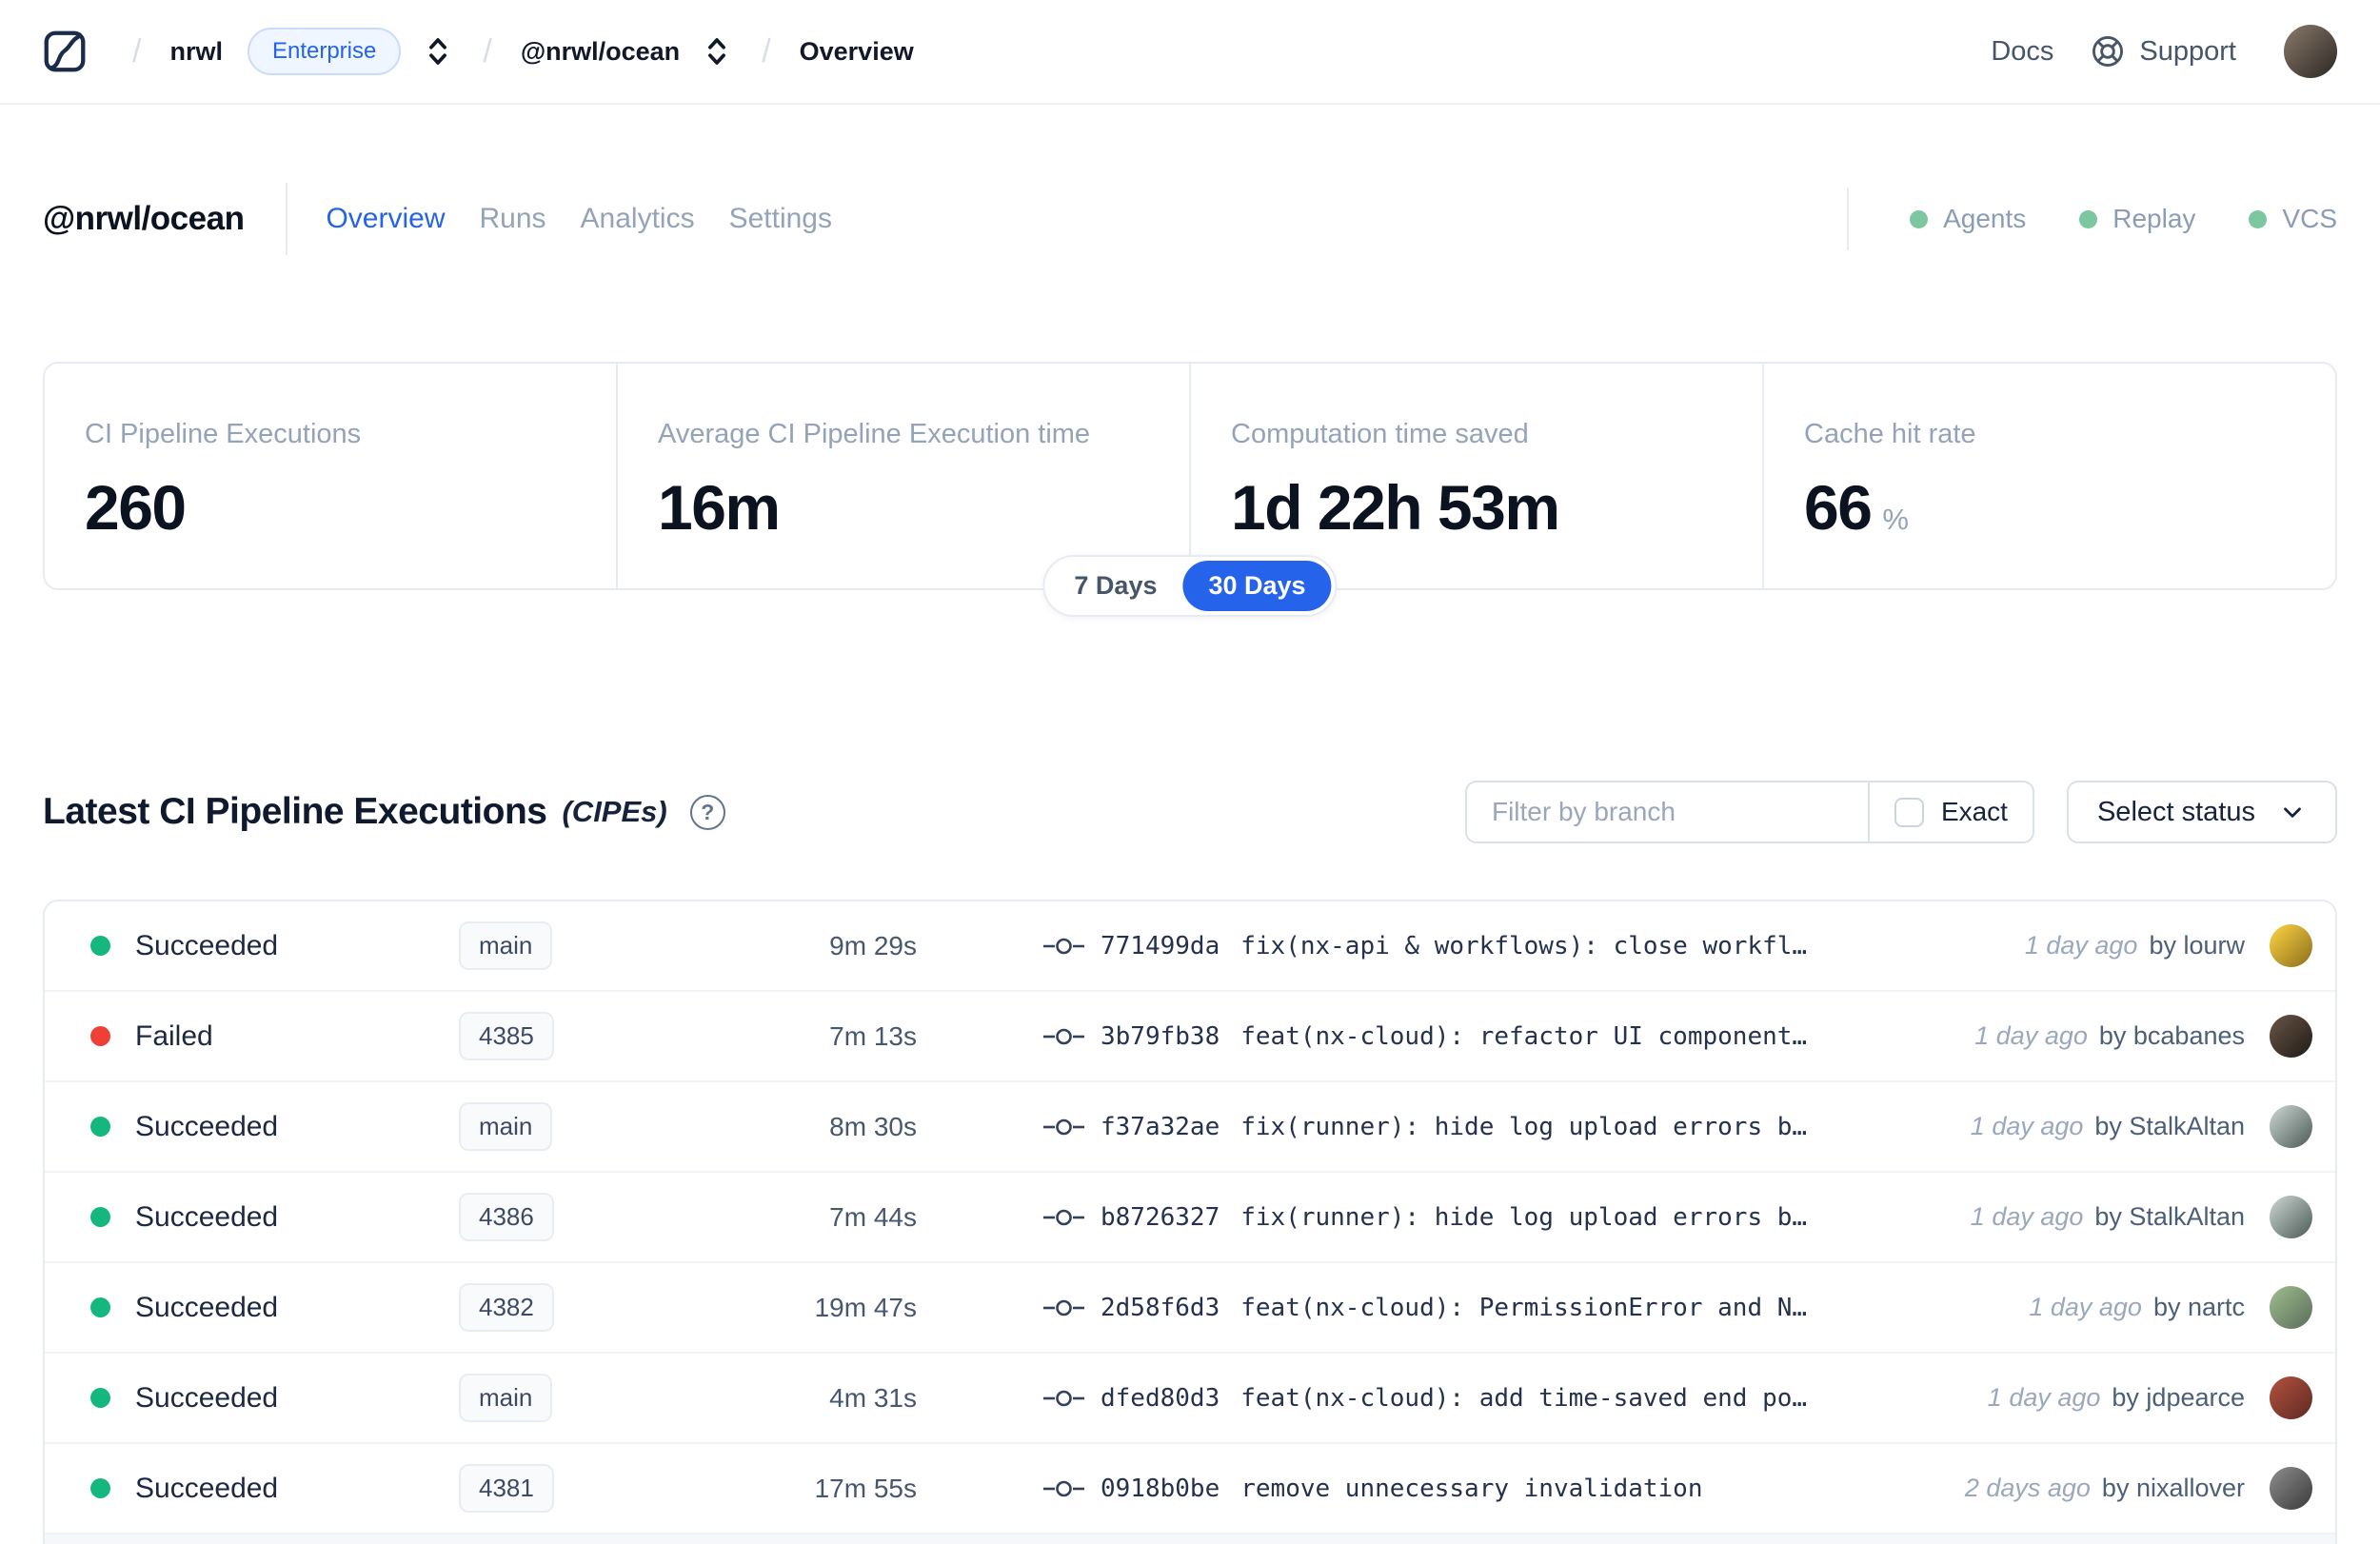 The width and height of the screenshot is (2380, 1544). Describe the element at coordinates (506, 1217) in the screenshot. I see `branch-badge: 4386` at that location.